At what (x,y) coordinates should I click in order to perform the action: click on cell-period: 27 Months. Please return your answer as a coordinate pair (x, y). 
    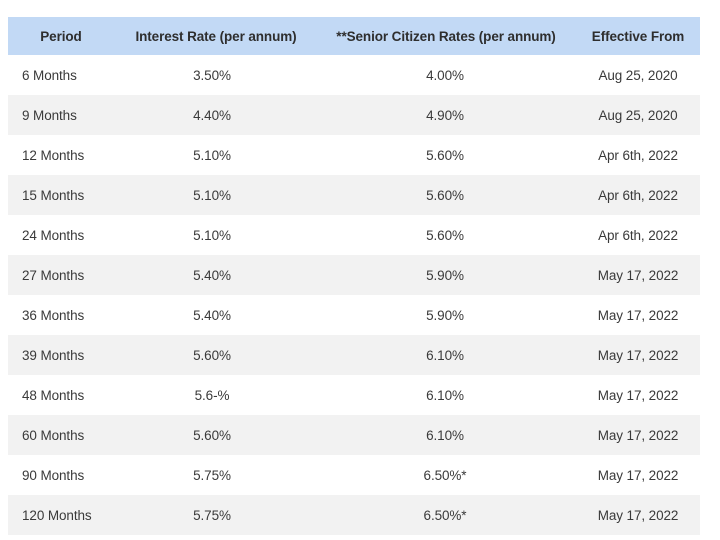
    Looking at the image, I should click on (53, 275).